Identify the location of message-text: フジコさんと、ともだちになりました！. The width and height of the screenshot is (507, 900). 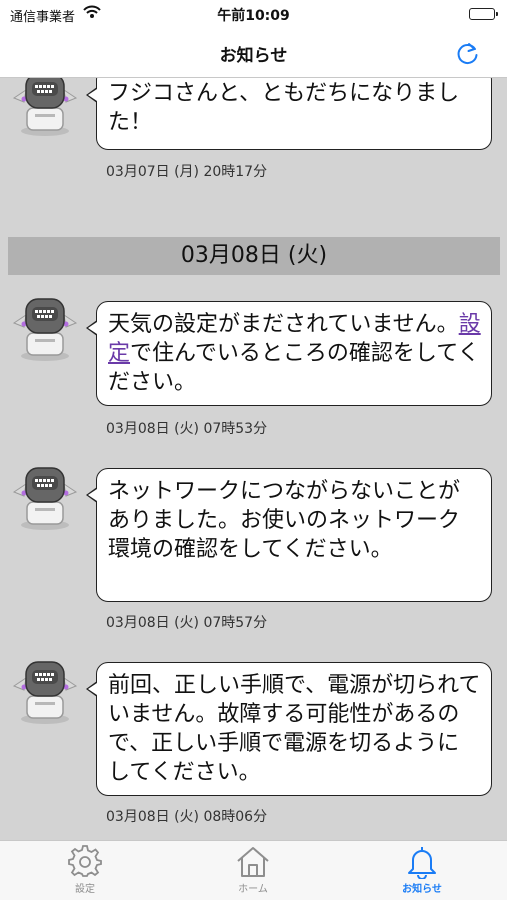
(284, 108).